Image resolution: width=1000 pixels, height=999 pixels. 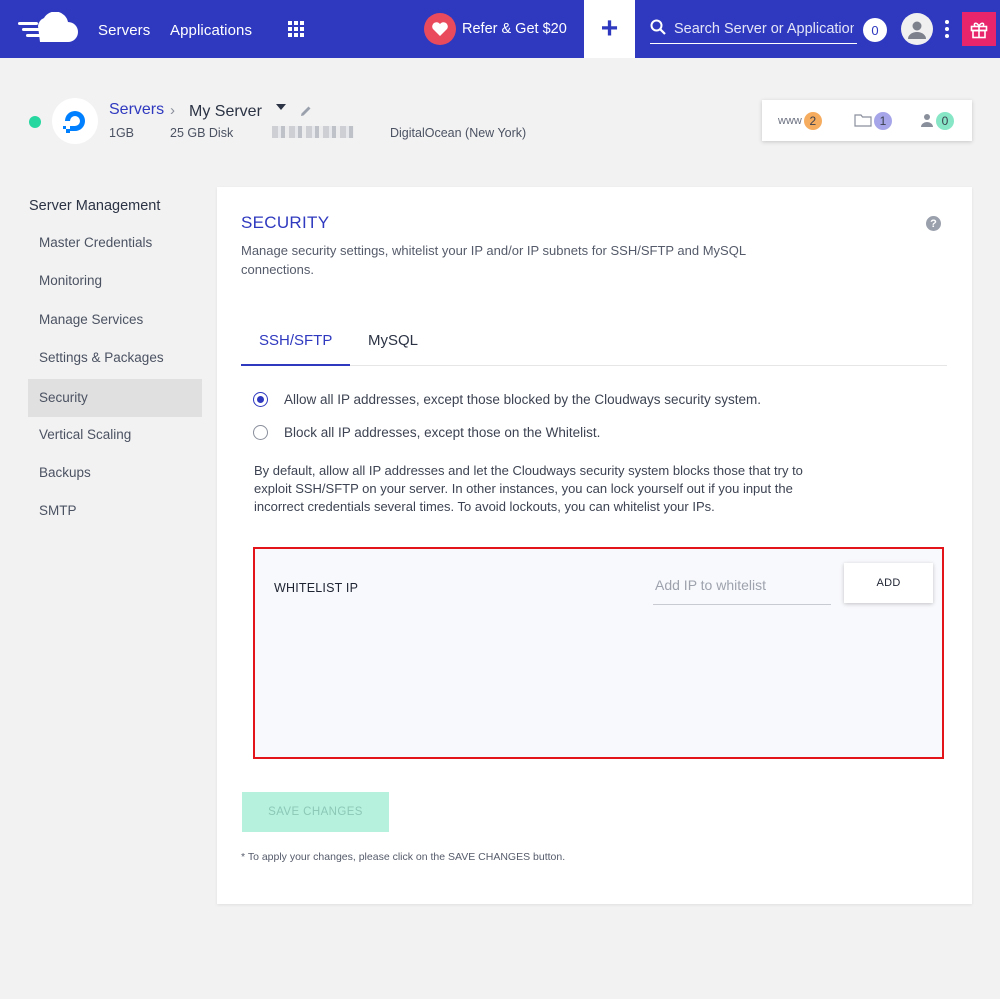 I want to click on search-icon, so click(x=658, y=29).